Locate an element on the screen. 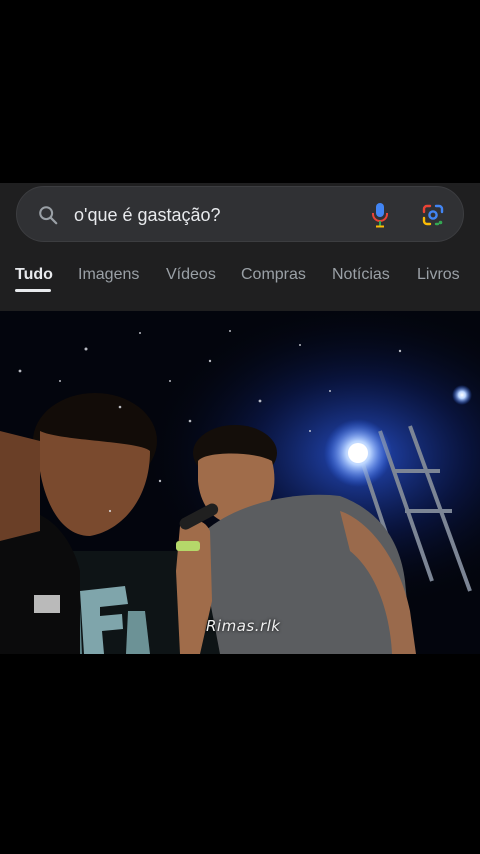 The image size is (480, 854). tab-imagens: Imagens is located at coordinates (108, 275).